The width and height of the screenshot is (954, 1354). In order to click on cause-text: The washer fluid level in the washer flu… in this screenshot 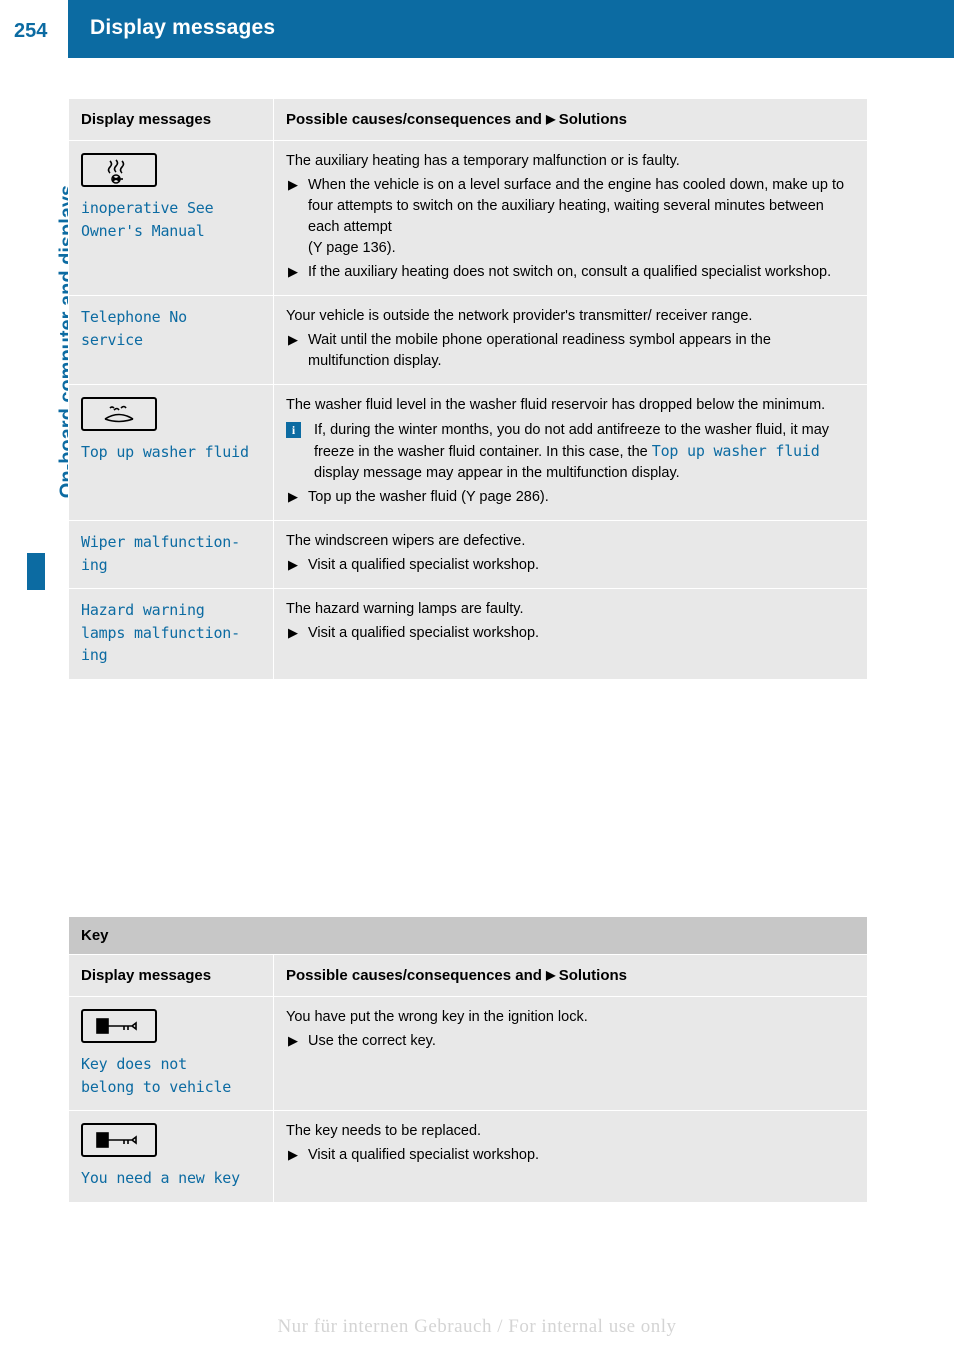, I will do `click(556, 405)`.